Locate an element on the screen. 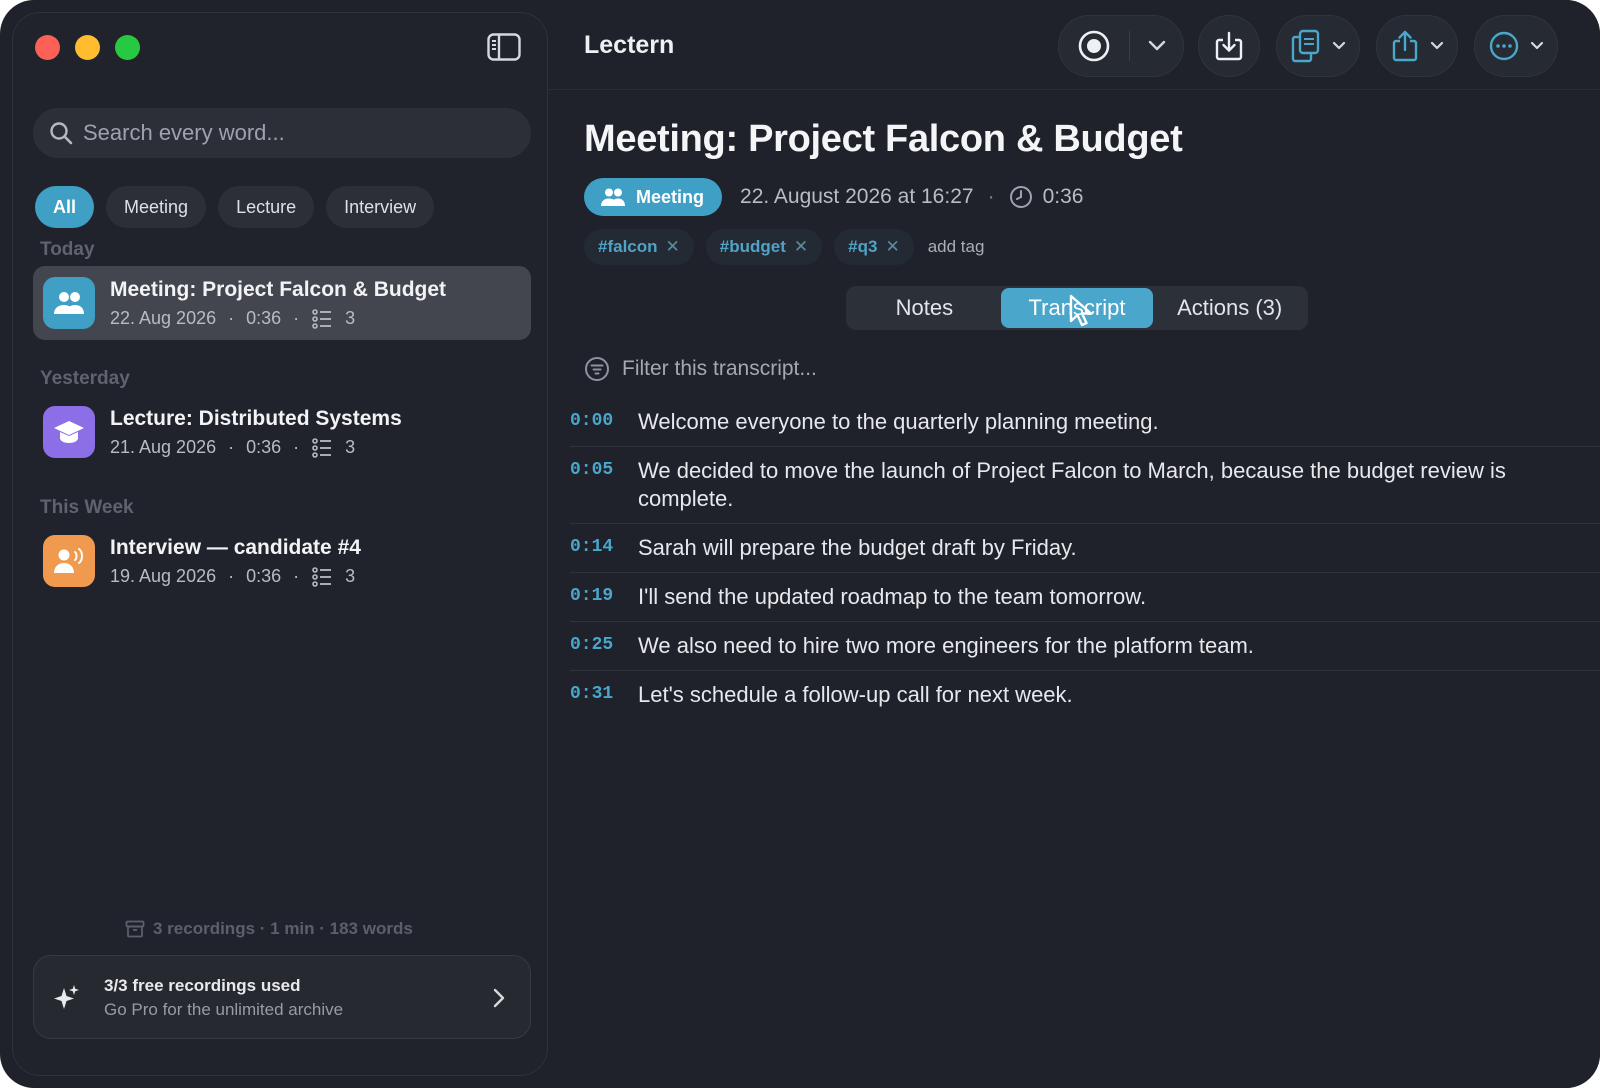 The width and height of the screenshot is (1600, 1088). people-icon is located at coordinates (613, 197).